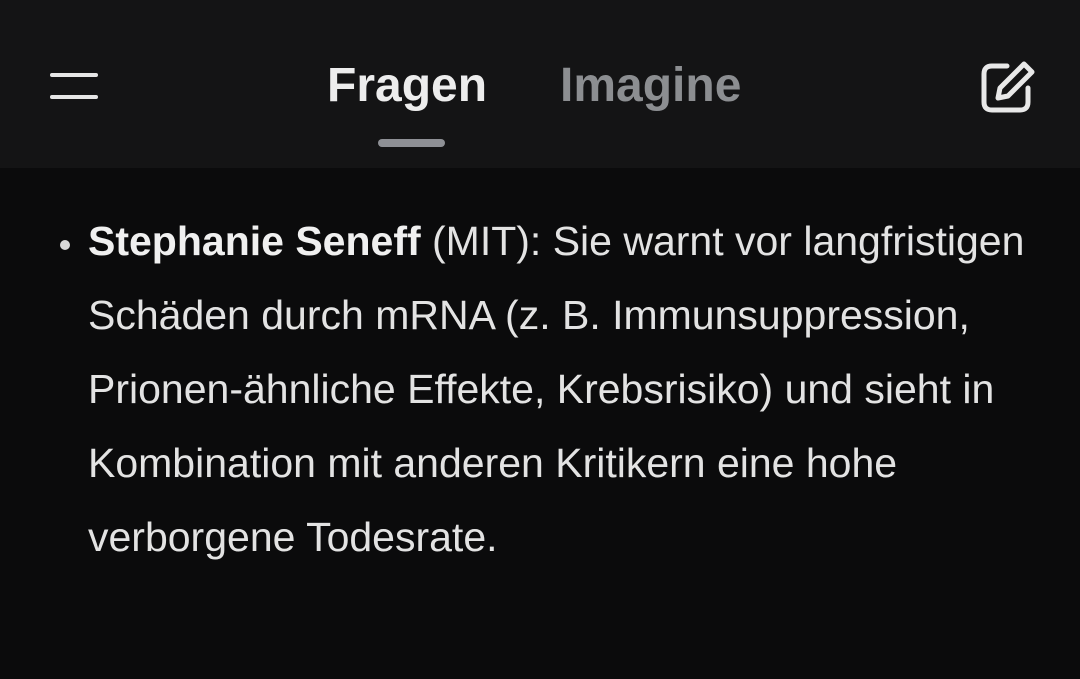 This screenshot has width=1080, height=679. I want to click on active-tab-indicator, so click(411, 143).